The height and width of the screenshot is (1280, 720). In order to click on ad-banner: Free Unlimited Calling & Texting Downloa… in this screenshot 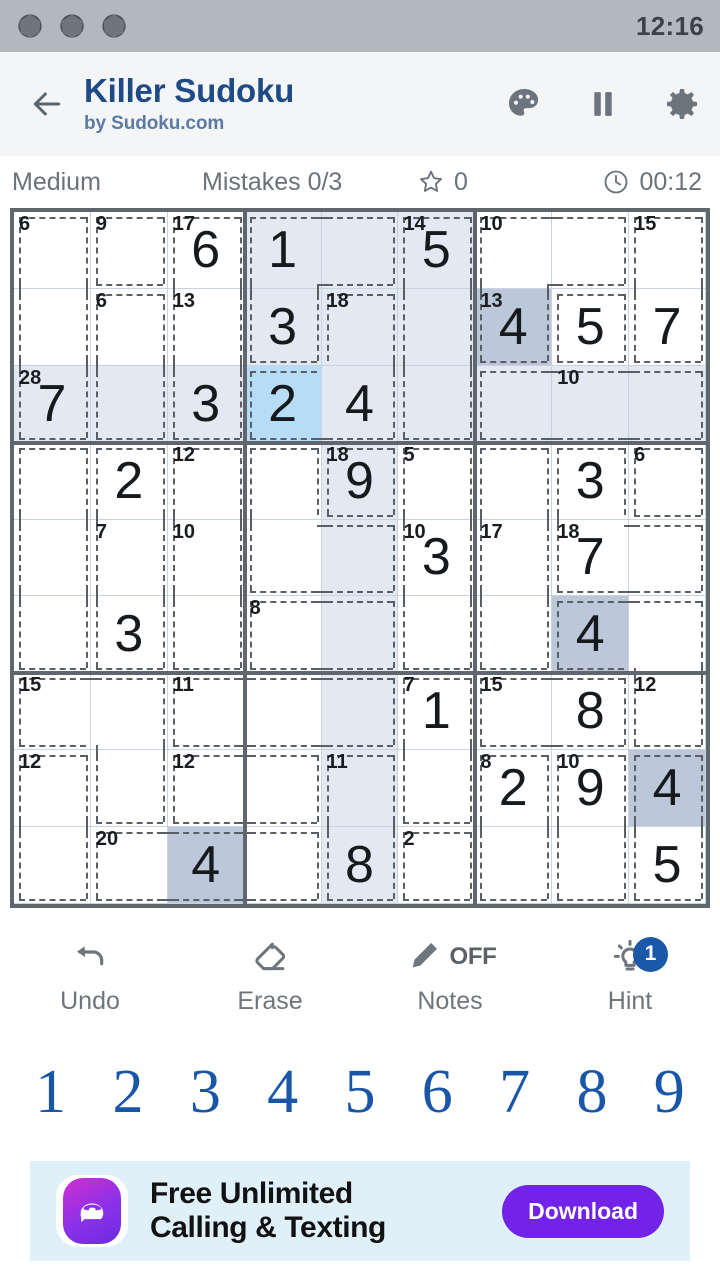, I will do `click(360, 1211)`.